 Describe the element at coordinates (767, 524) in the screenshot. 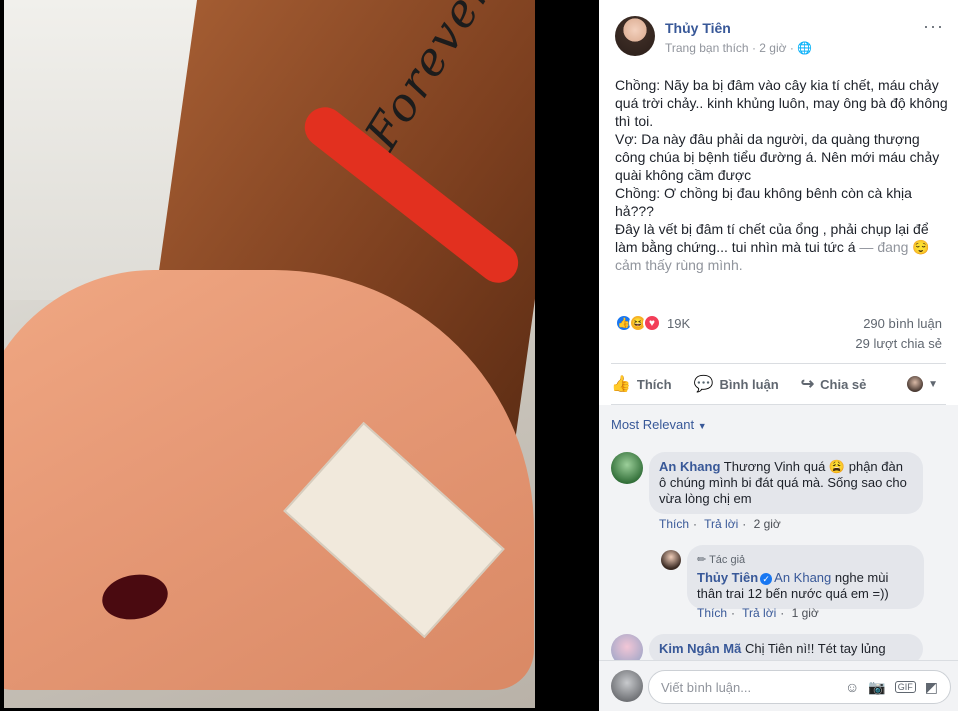

I see `comment-time: 2 giờ` at that location.